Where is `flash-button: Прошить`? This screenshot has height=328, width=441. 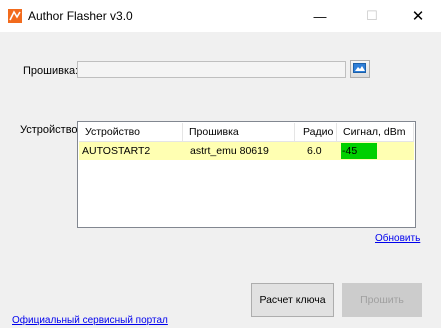
flash-button: Прошить is located at coordinates (382, 300).